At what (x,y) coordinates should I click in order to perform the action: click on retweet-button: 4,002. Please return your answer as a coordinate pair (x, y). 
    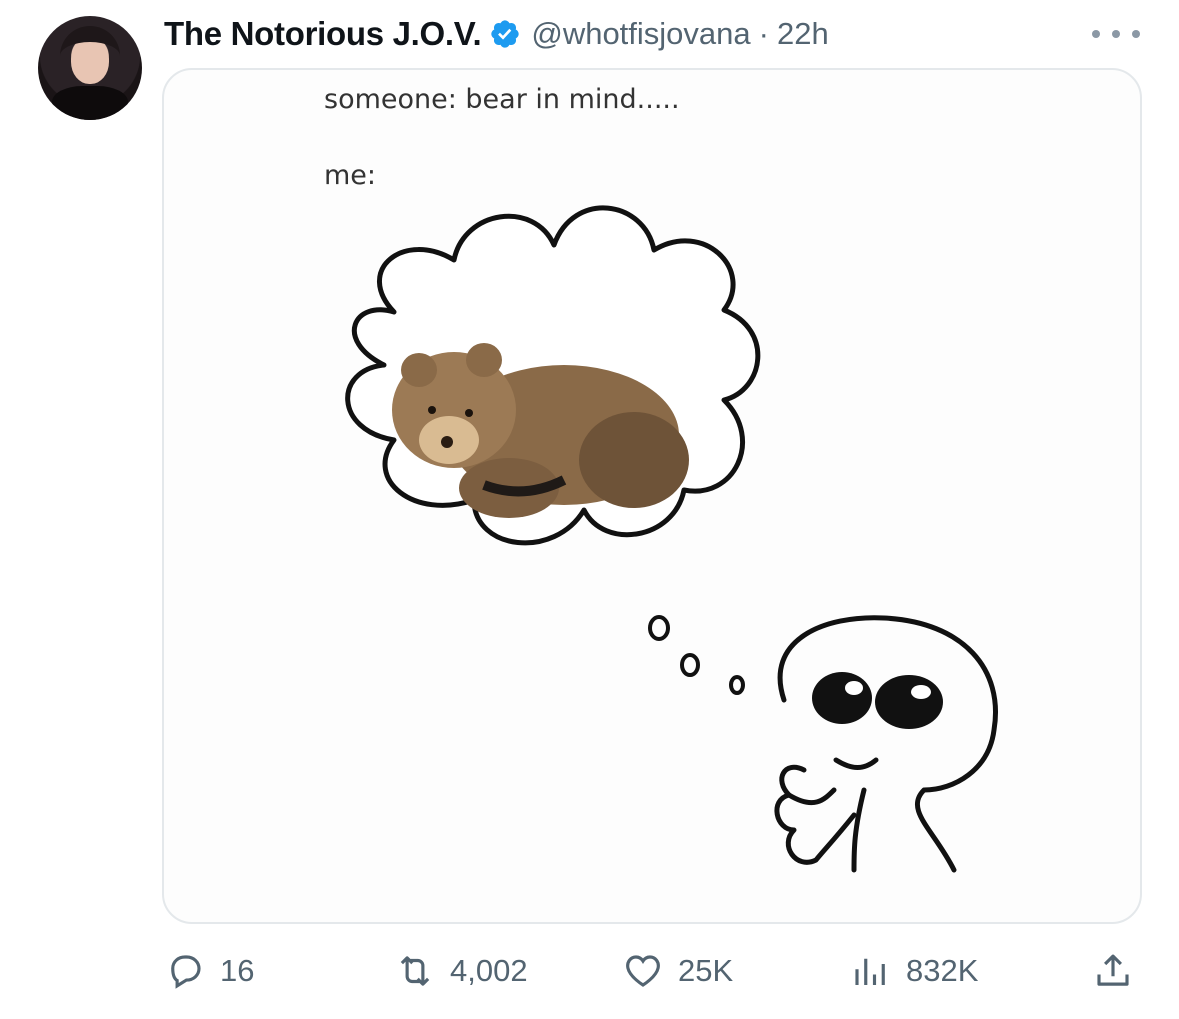
    Looking at the image, I should click on (461, 971).